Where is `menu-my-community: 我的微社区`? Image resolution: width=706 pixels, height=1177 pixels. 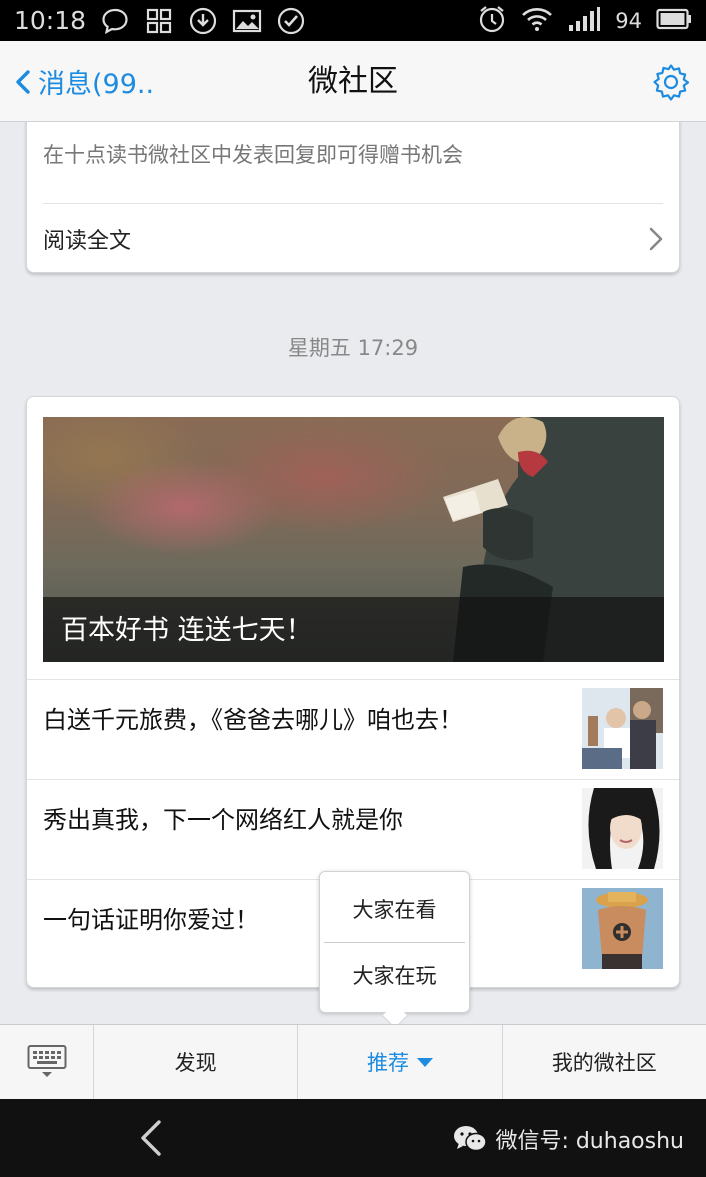 menu-my-community: 我的微社区 is located at coordinates (604, 1062).